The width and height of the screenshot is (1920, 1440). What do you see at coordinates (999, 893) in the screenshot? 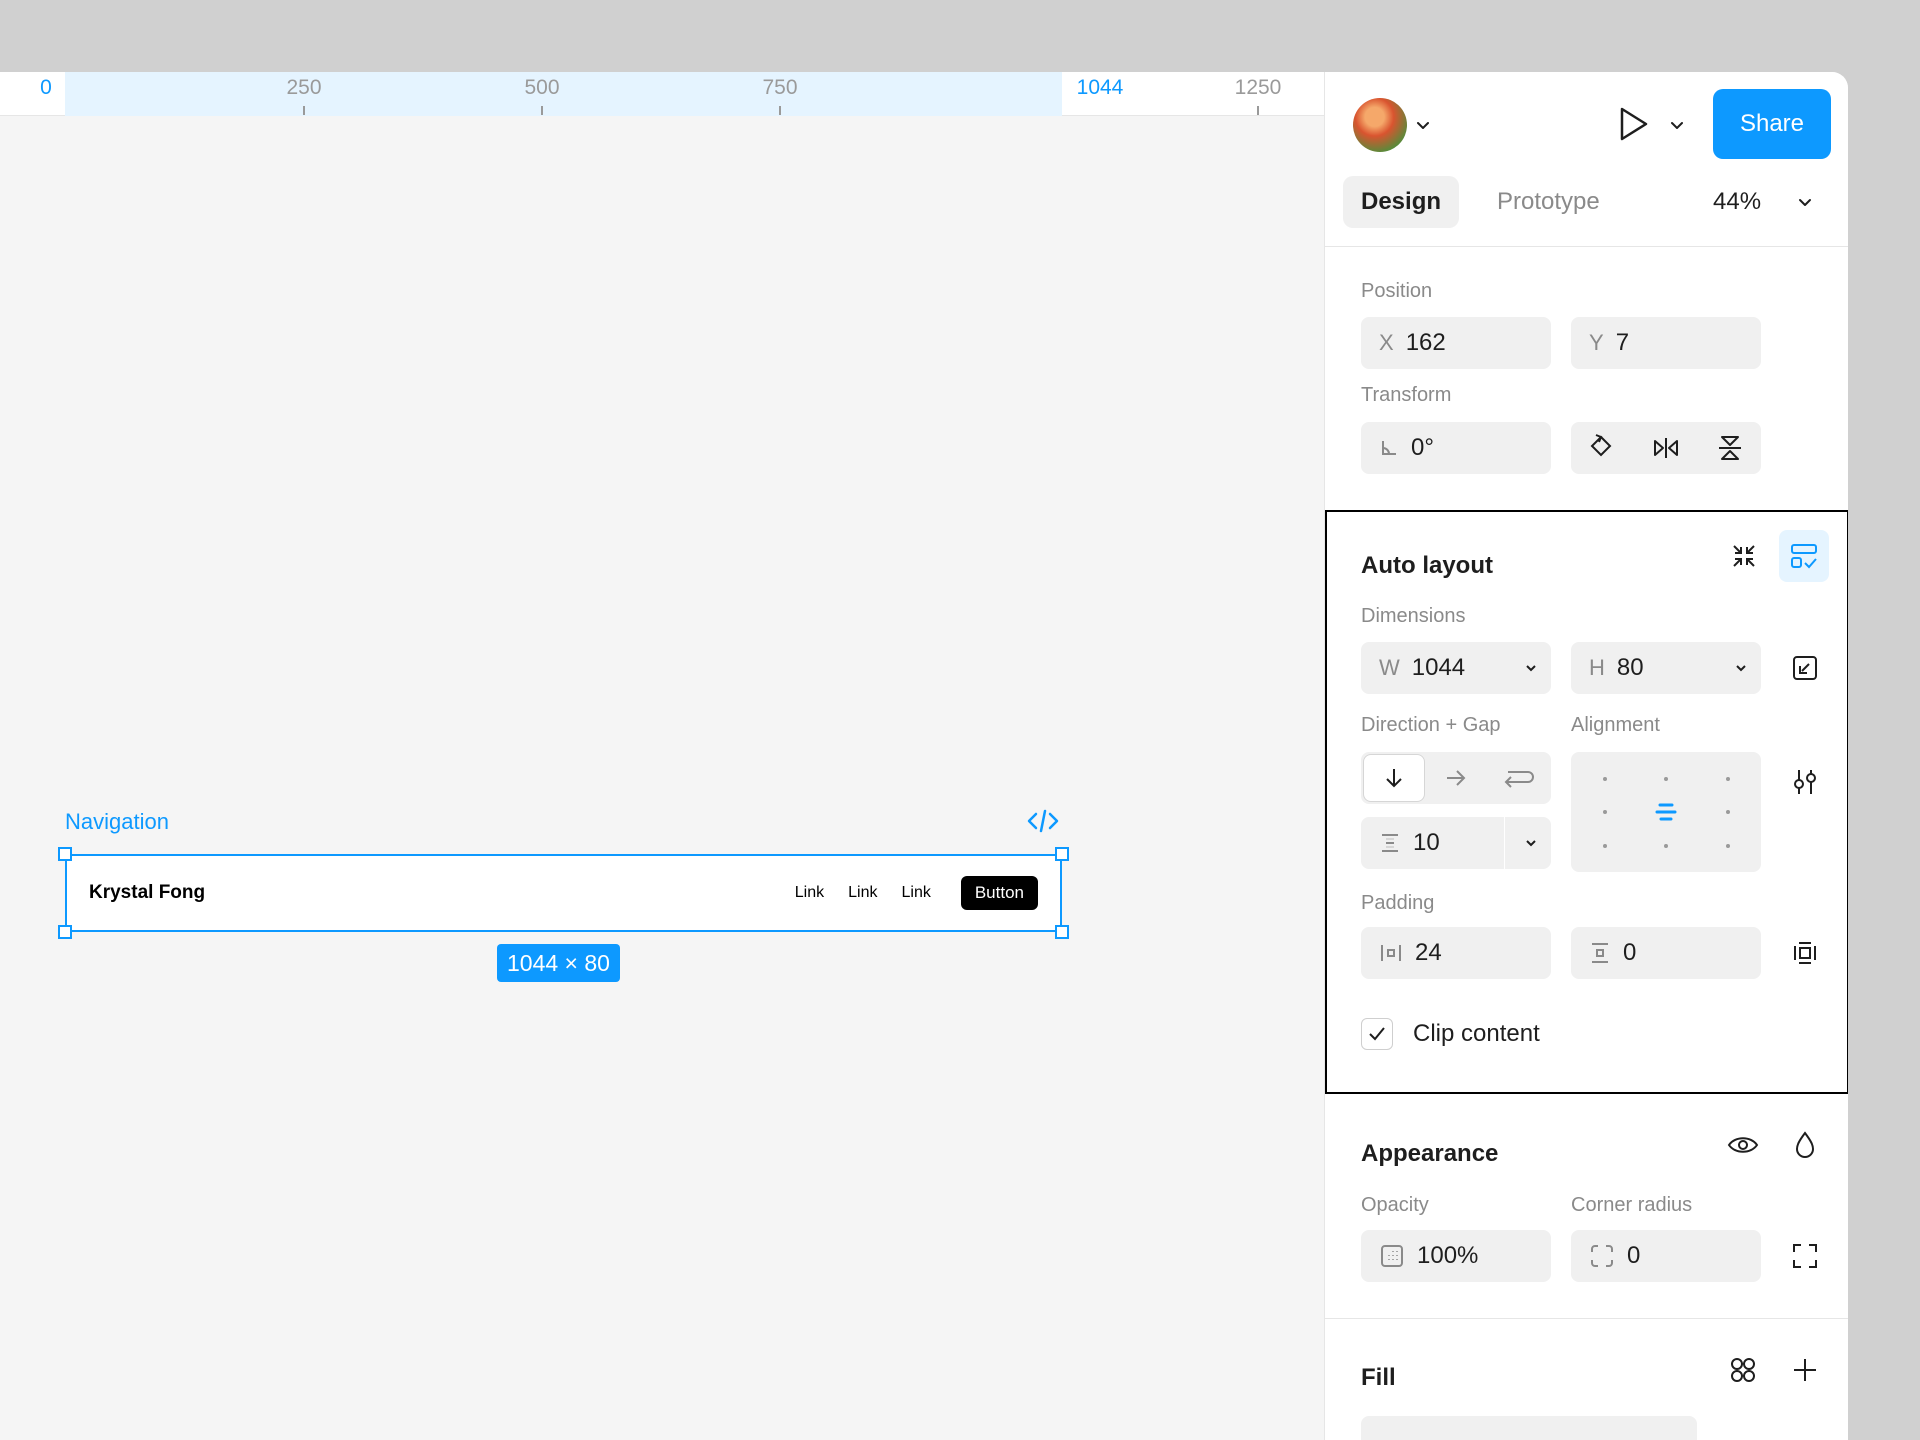
I see `nav-button: Button` at bounding box center [999, 893].